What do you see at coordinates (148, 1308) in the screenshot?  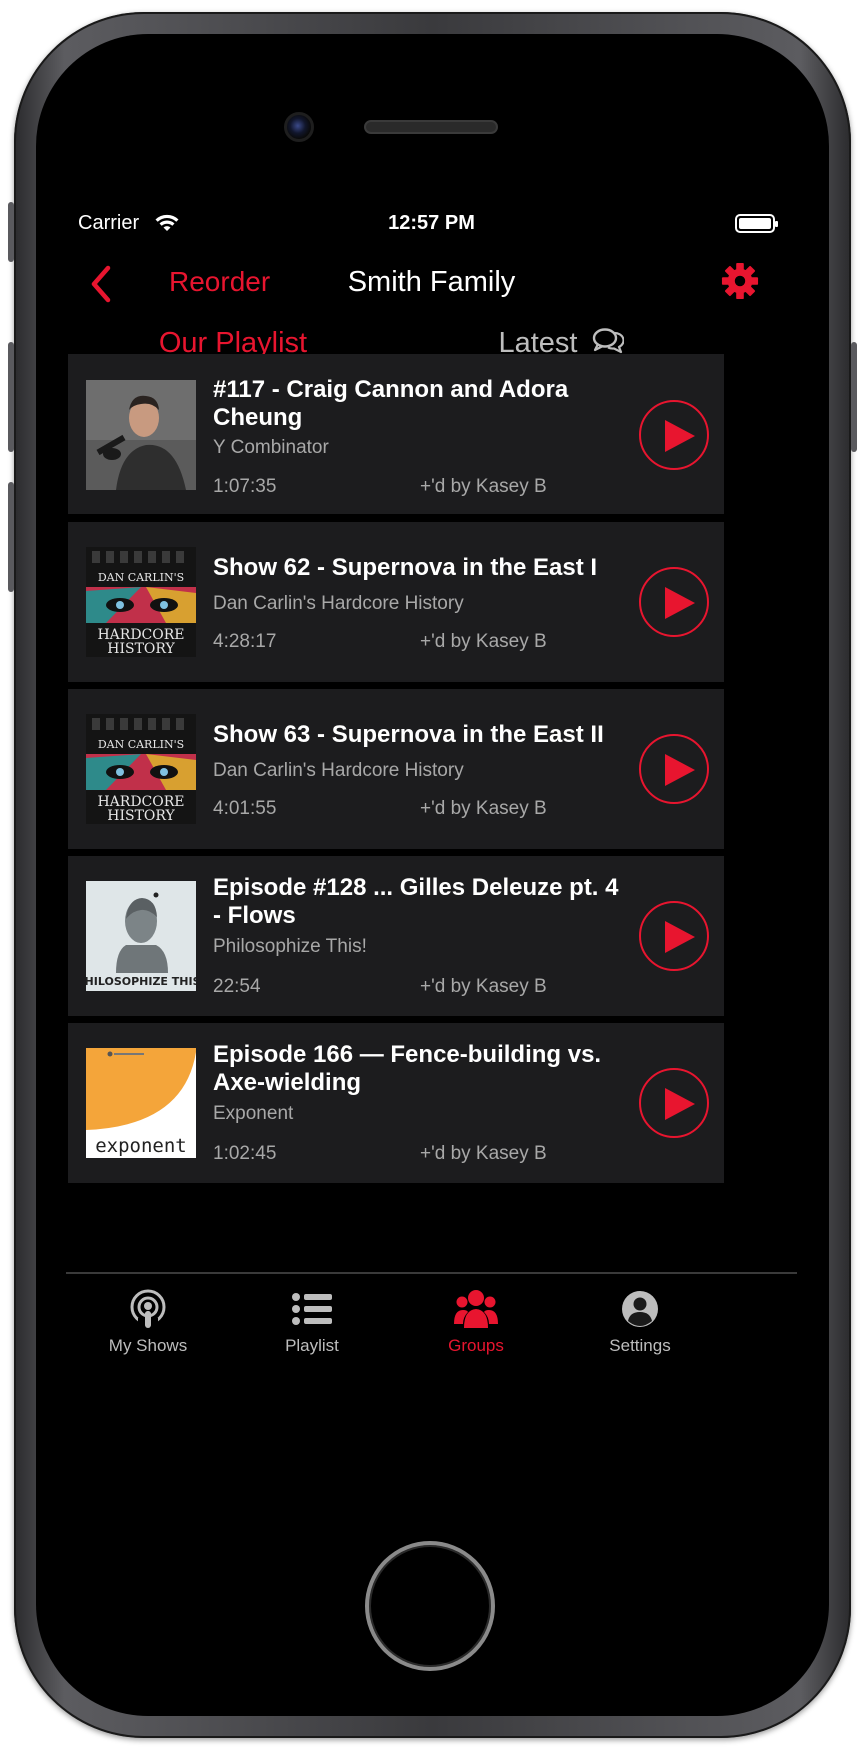 I see `podcast-icon` at bounding box center [148, 1308].